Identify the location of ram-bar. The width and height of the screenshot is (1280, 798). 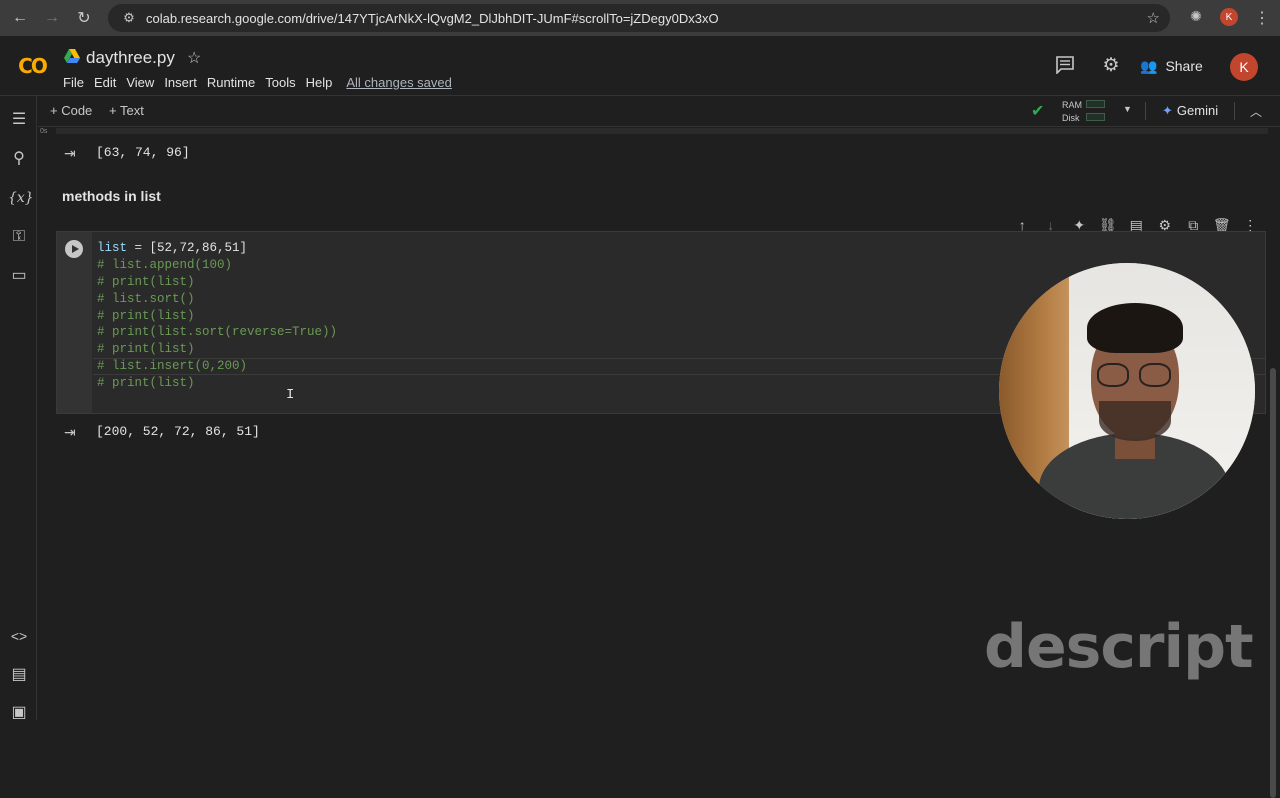
(1095, 104).